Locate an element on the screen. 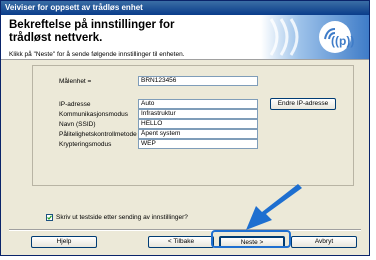 This screenshot has width=376, height=260. auth-method-value: Åpent system is located at coordinates (198, 134).